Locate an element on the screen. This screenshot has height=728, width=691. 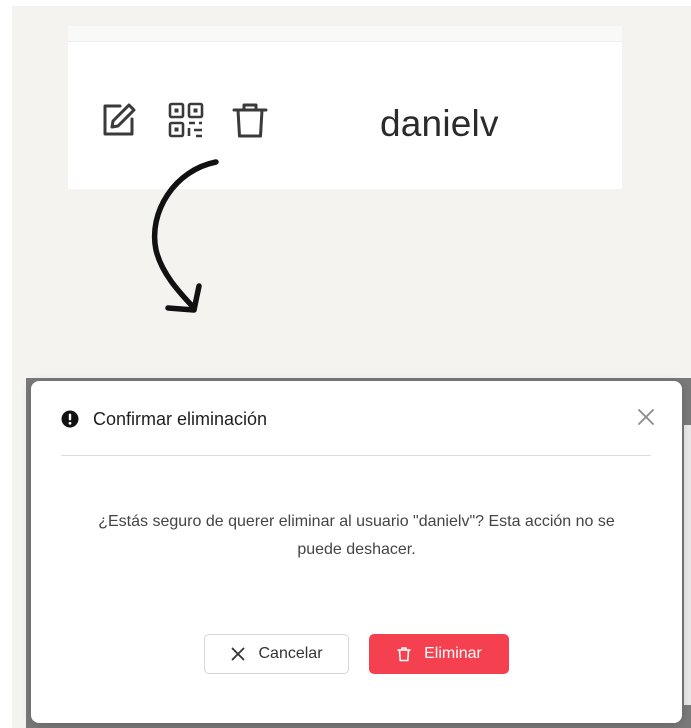
cancel-button-label: Cancelar is located at coordinates (290, 653).